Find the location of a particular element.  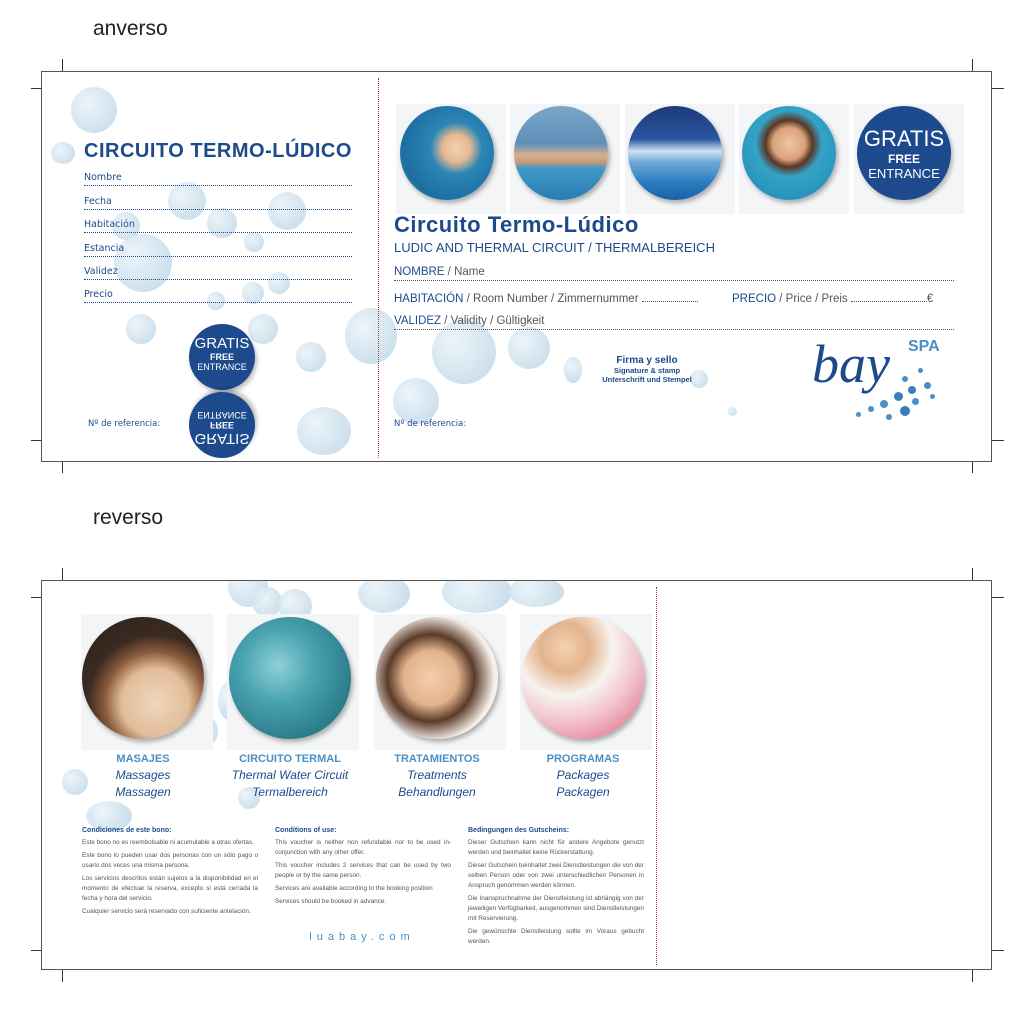

front-label: anverso is located at coordinates (130, 28).